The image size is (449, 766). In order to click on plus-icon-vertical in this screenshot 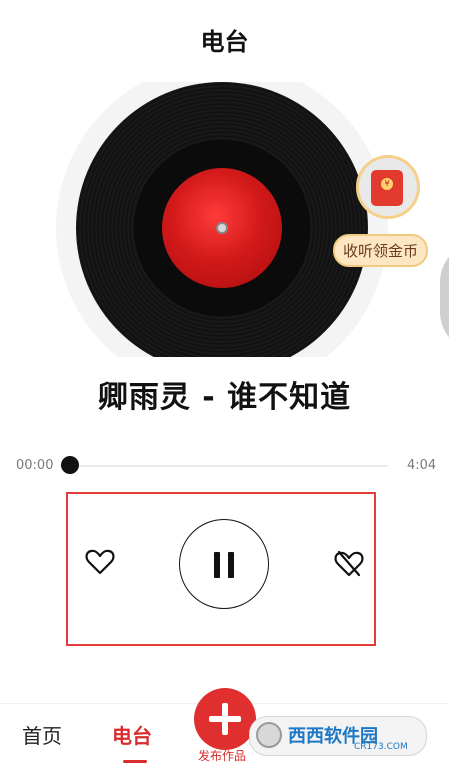, I will do `click(225, 719)`.